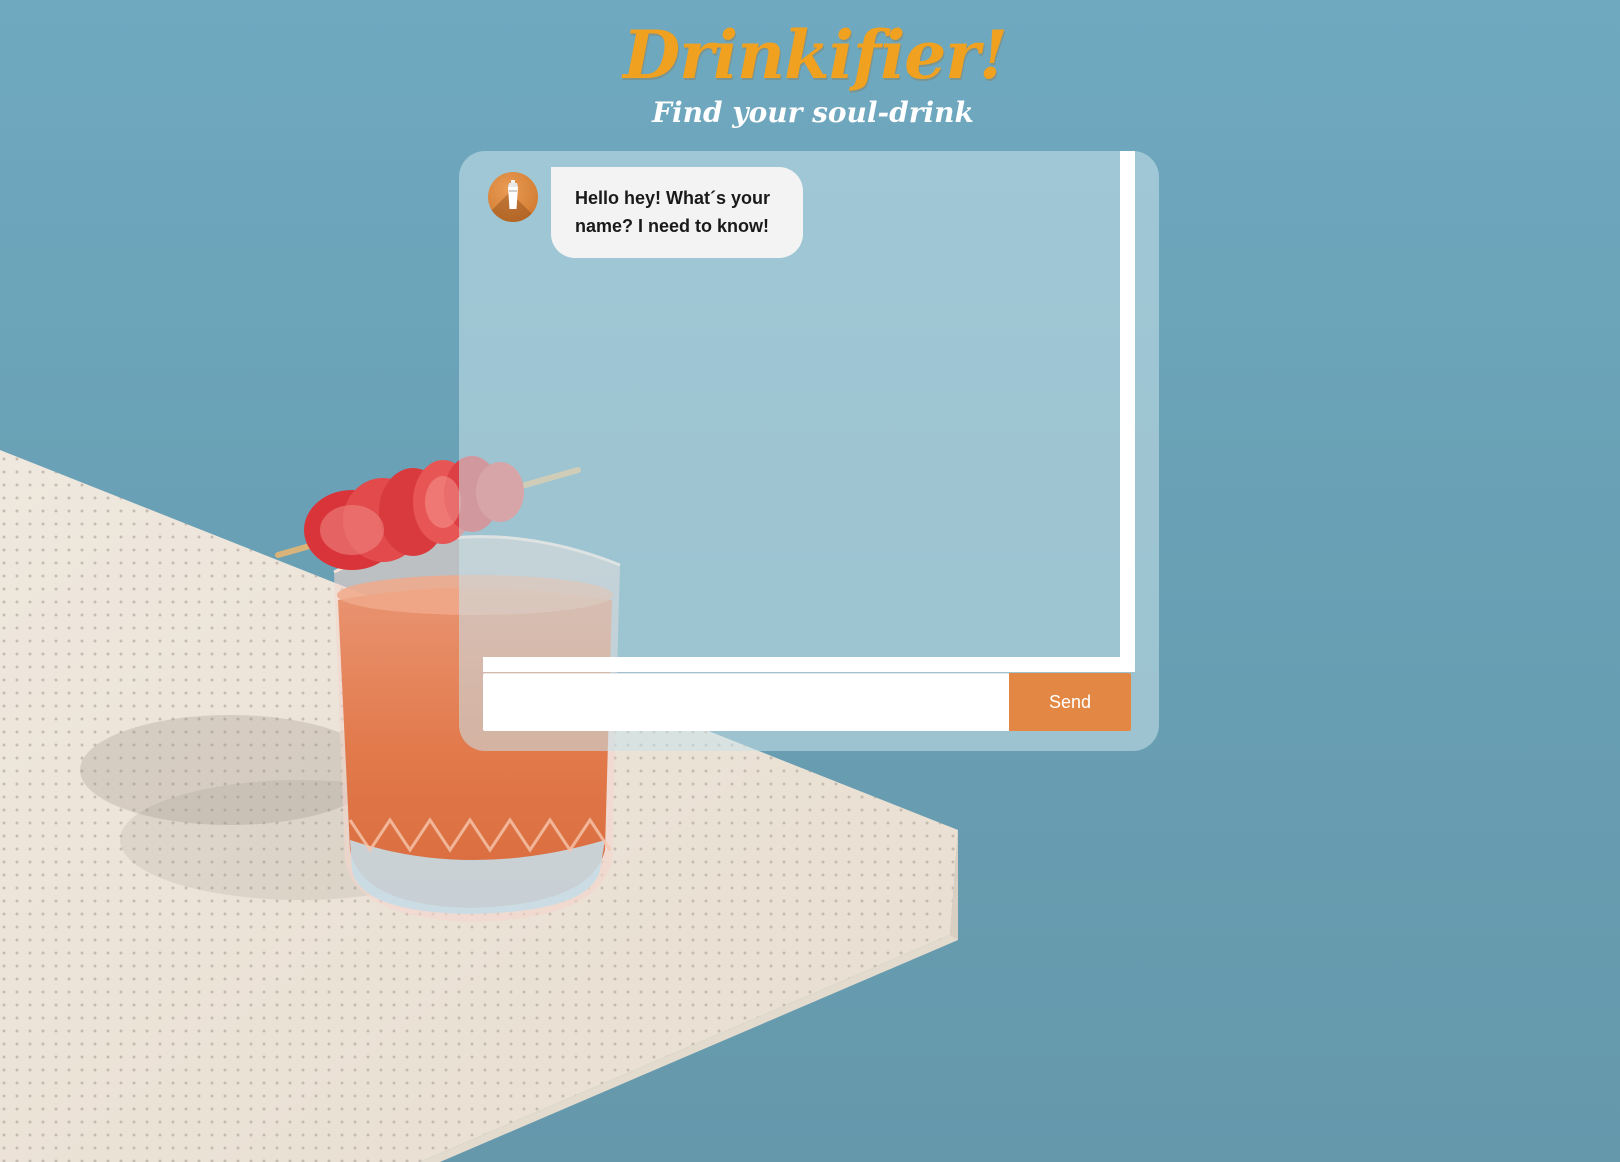 This screenshot has height=1162, width=1620. I want to click on message-composer: Send, so click(807, 702).